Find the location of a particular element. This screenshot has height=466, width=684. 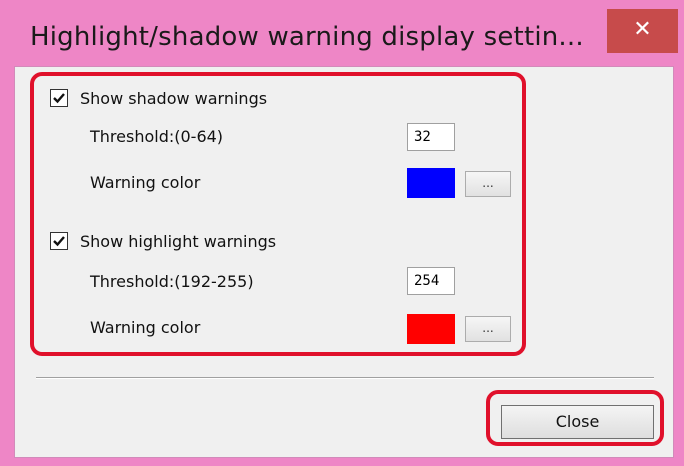

highlight-warnings-checkbox is located at coordinates (59, 241).